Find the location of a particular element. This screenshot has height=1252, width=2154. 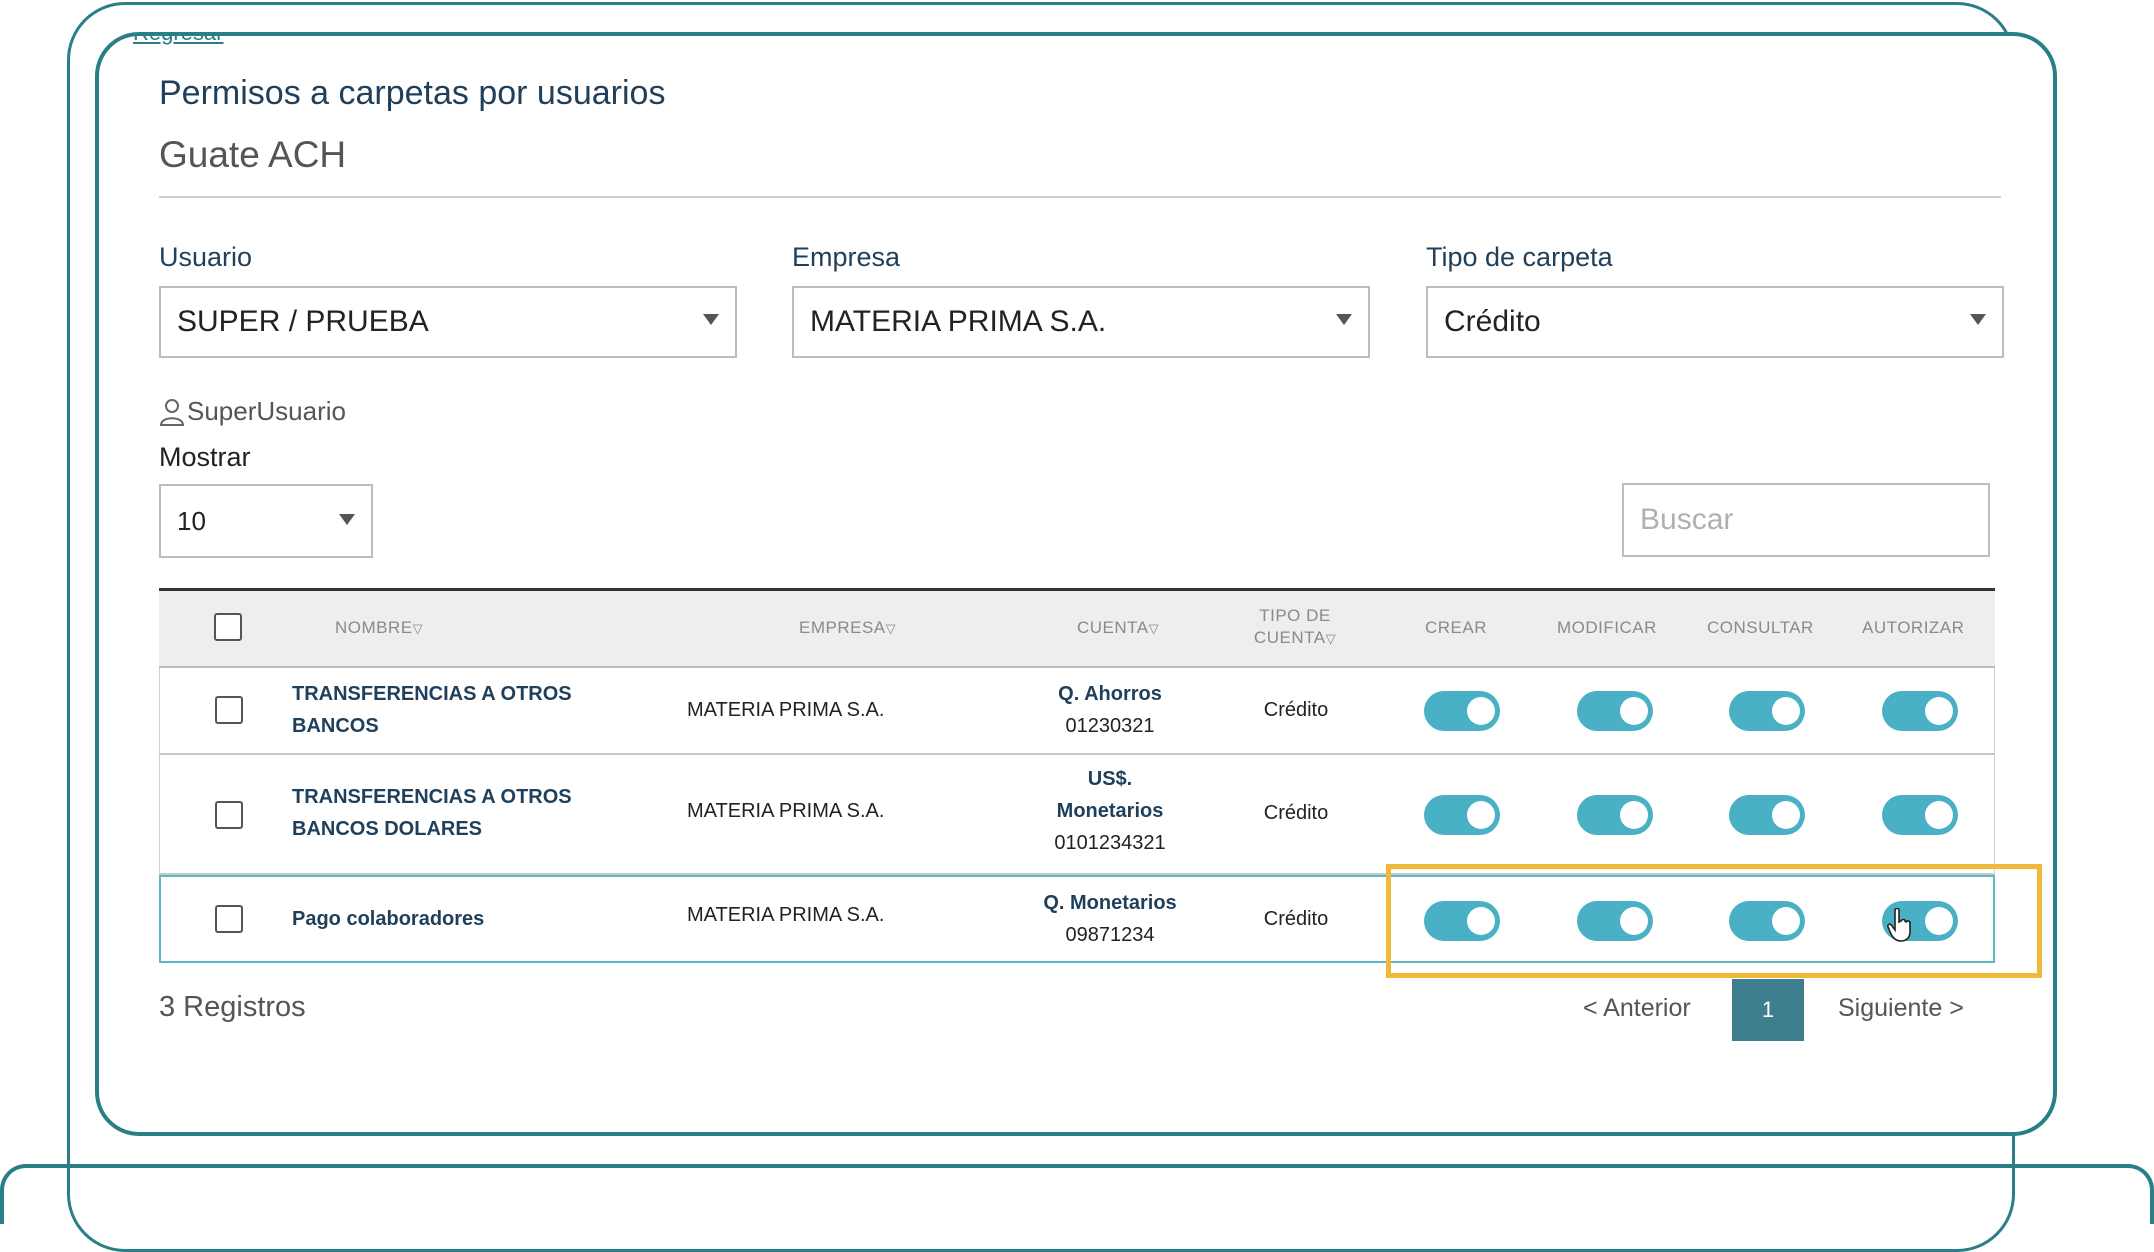

tipo-carpeta-label: Tipo de carpeta is located at coordinates (1519, 257).